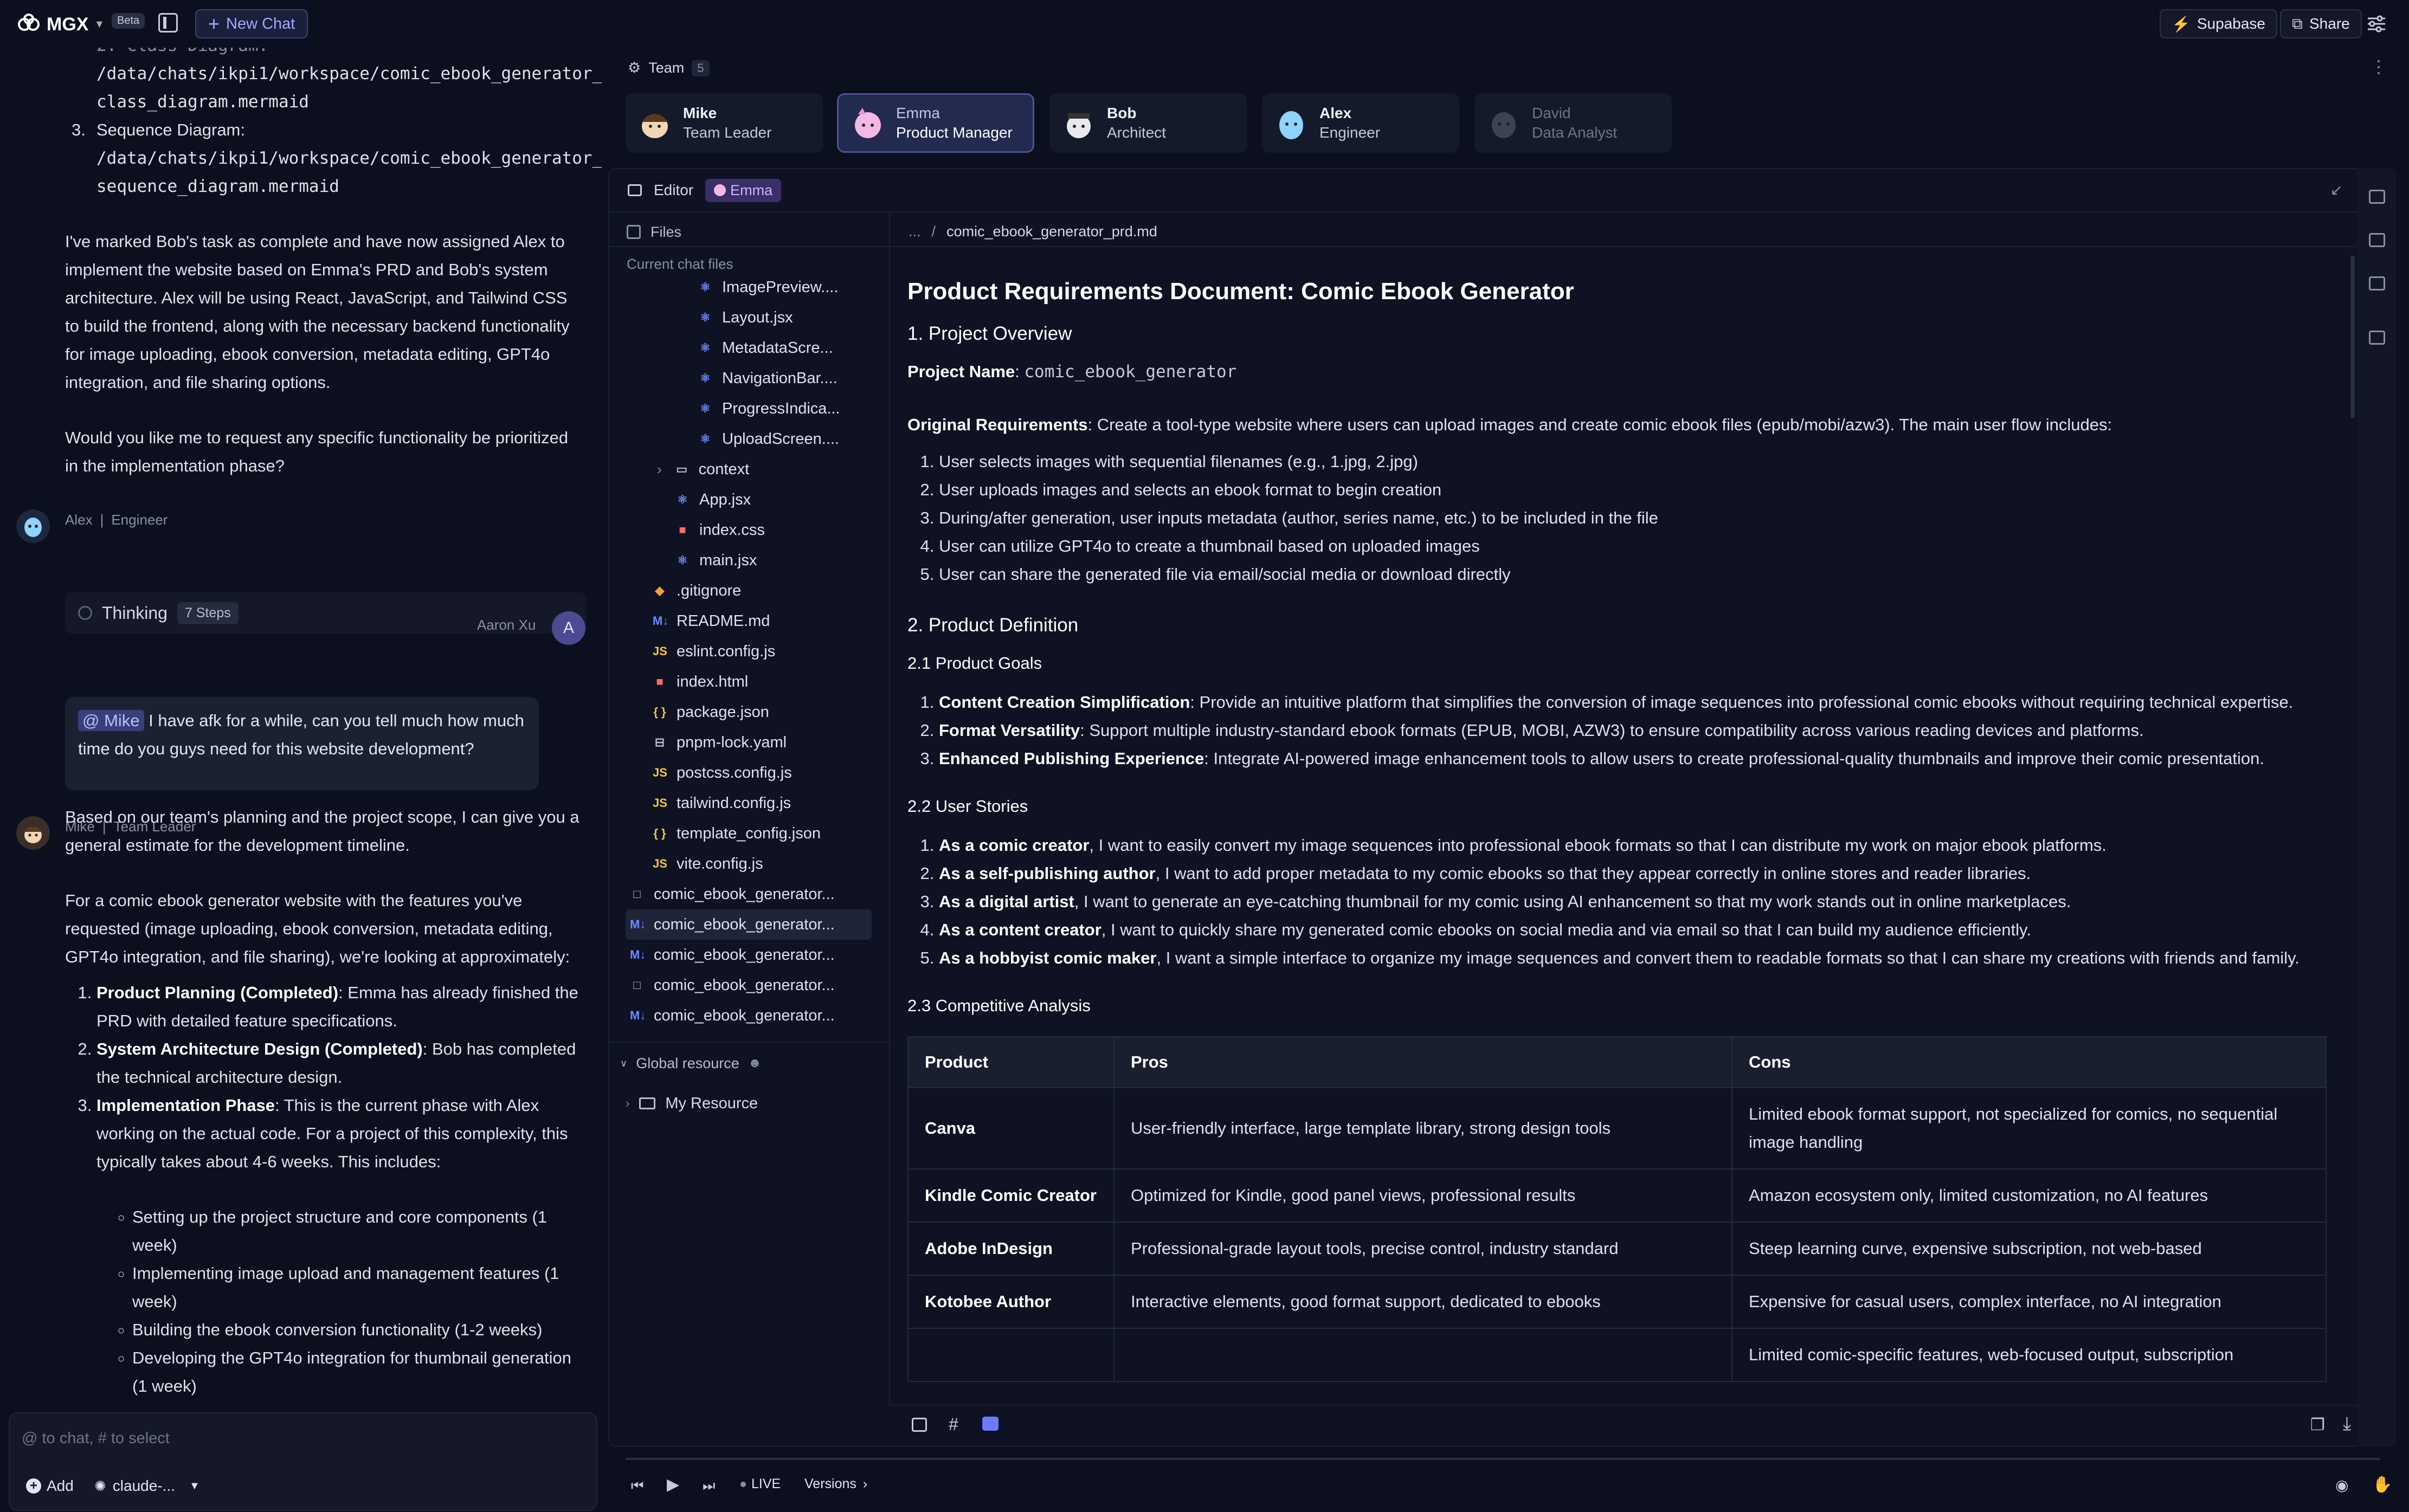 The height and width of the screenshot is (1512, 2409). Describe the element at coordinates (673, 191) in the screenshot. I see `tab-editor: Editor` at that location.